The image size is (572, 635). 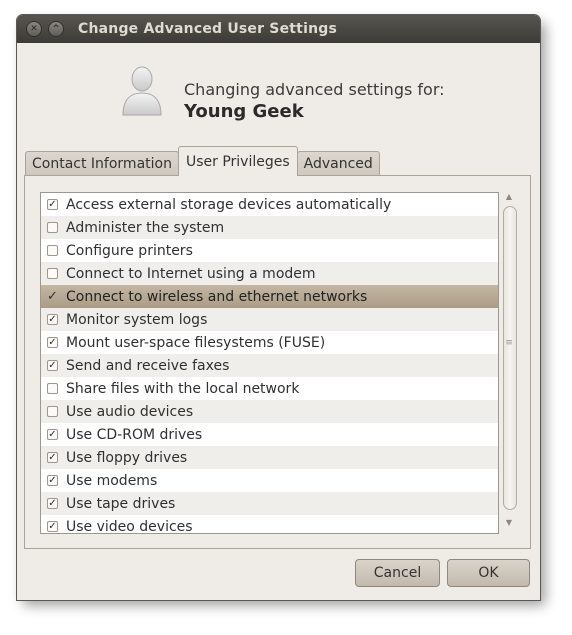 I want to click on close-window-button: ✕, so click(x=34, y=29).